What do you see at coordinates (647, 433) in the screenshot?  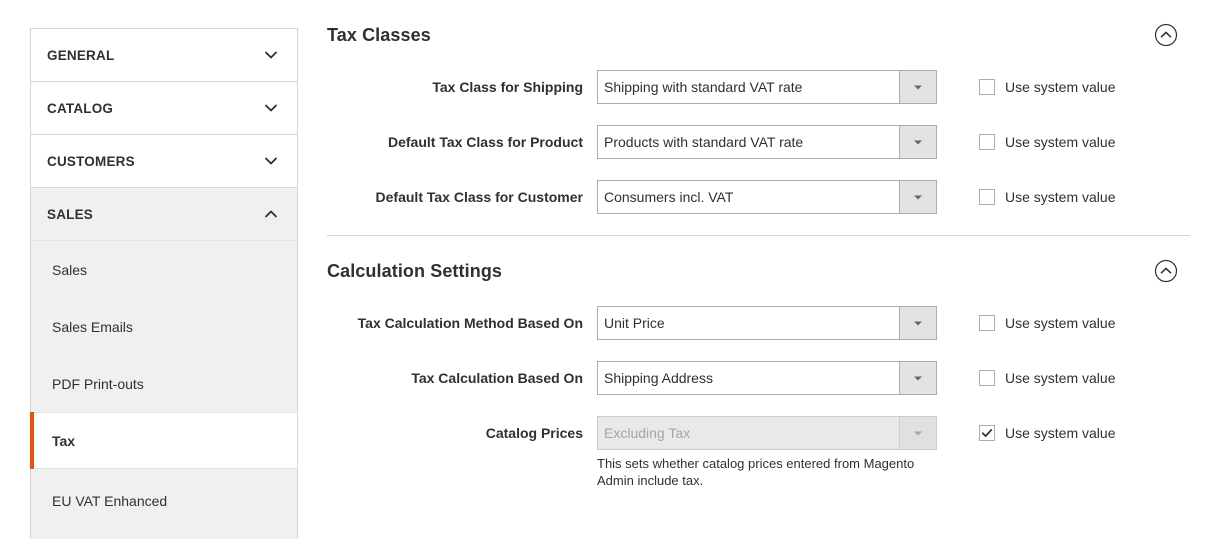 I see `select-value: Excluding Tax` at bounding box center [647, 433].